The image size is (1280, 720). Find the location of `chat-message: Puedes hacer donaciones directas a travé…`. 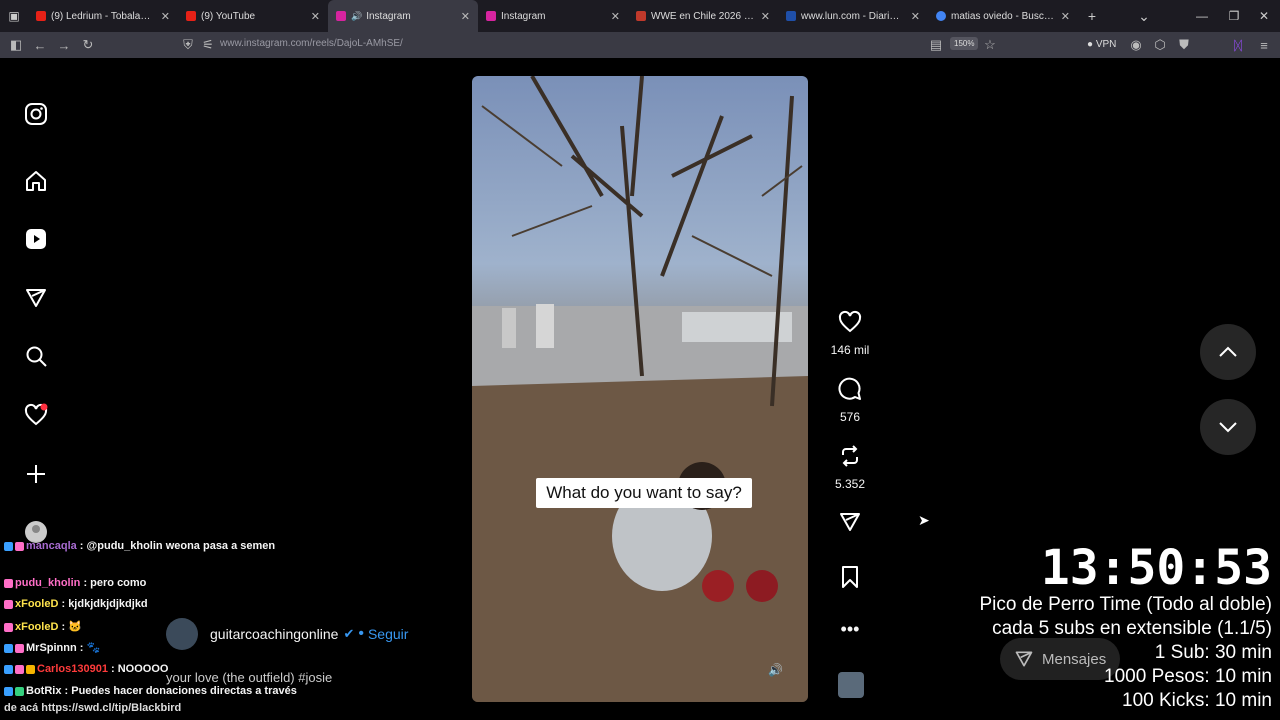

chat-message: Puedes hacer donaciones directas a travé… is located at coordinates (184, 691).